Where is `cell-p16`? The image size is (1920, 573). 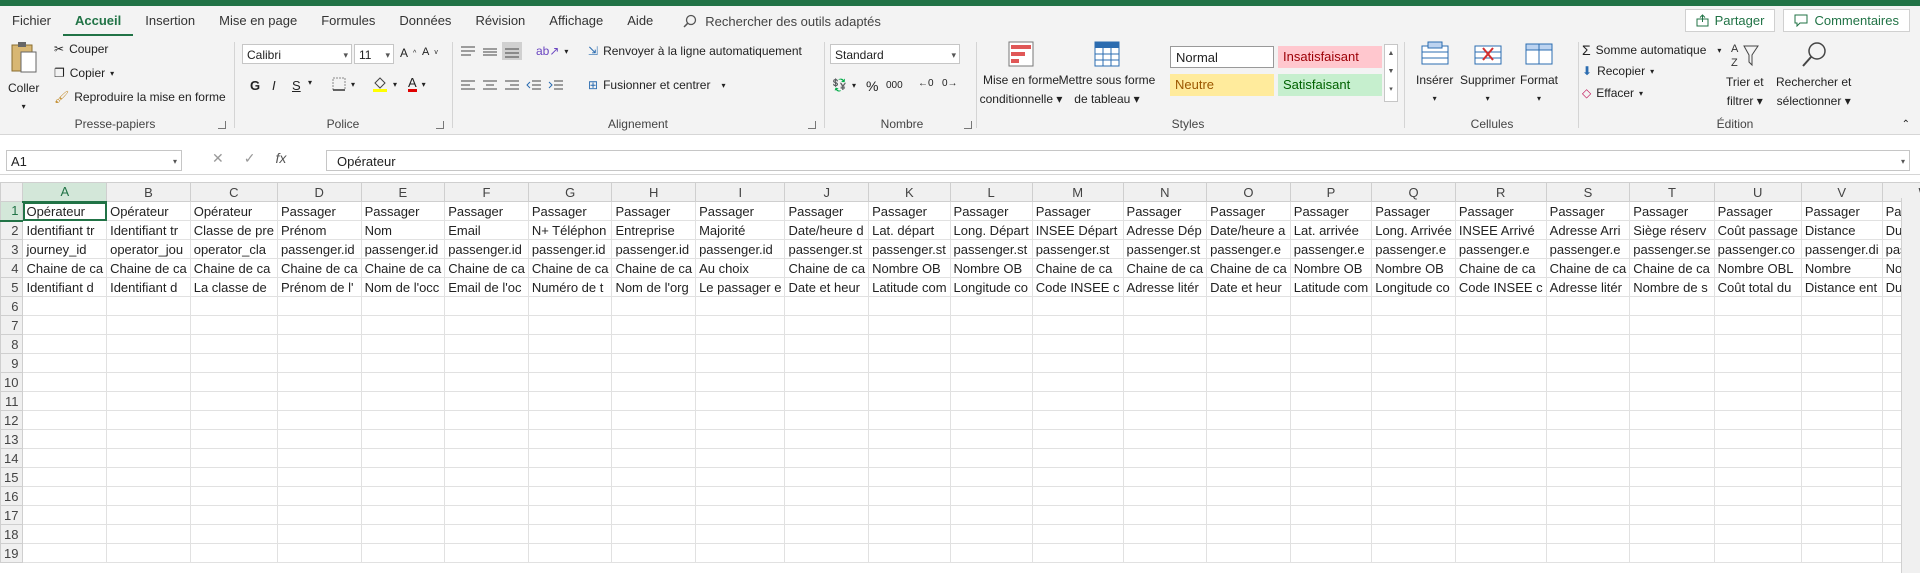
cell-p16 is located at coordinates (1331, 496).